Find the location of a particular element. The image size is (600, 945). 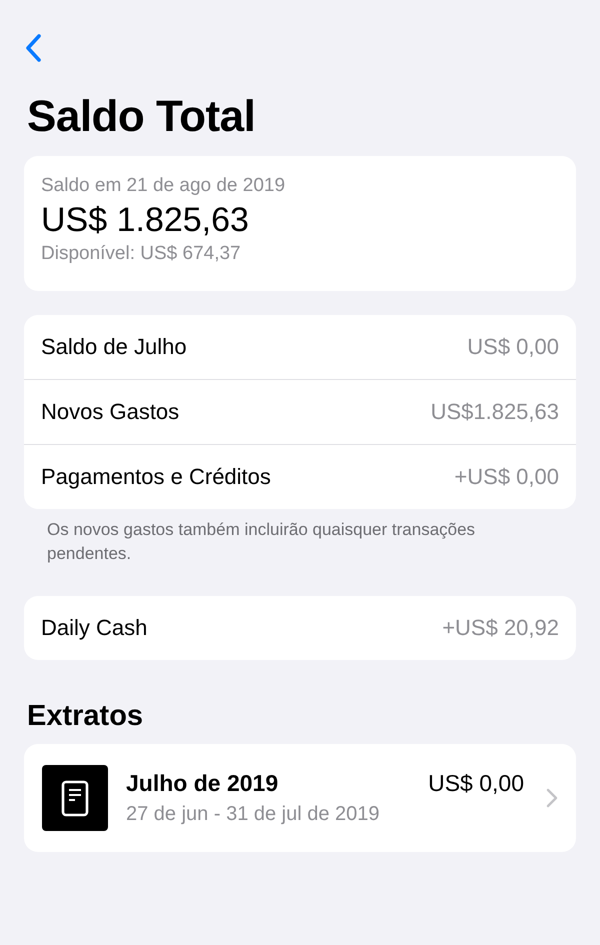

page-title: Saldo Total is located at coordinates (141, 117).